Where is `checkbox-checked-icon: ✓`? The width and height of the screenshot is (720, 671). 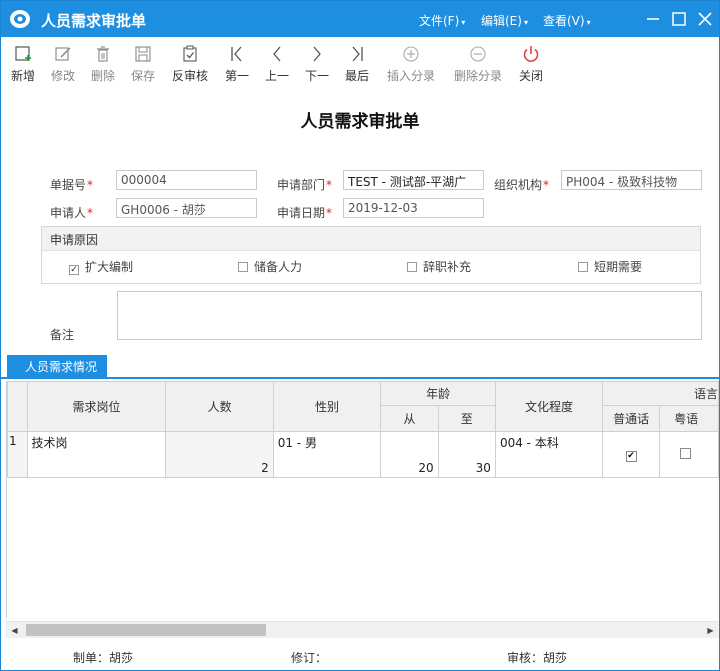
checkbox-checked-icon: ✓ is located at coordinates (74, 270).